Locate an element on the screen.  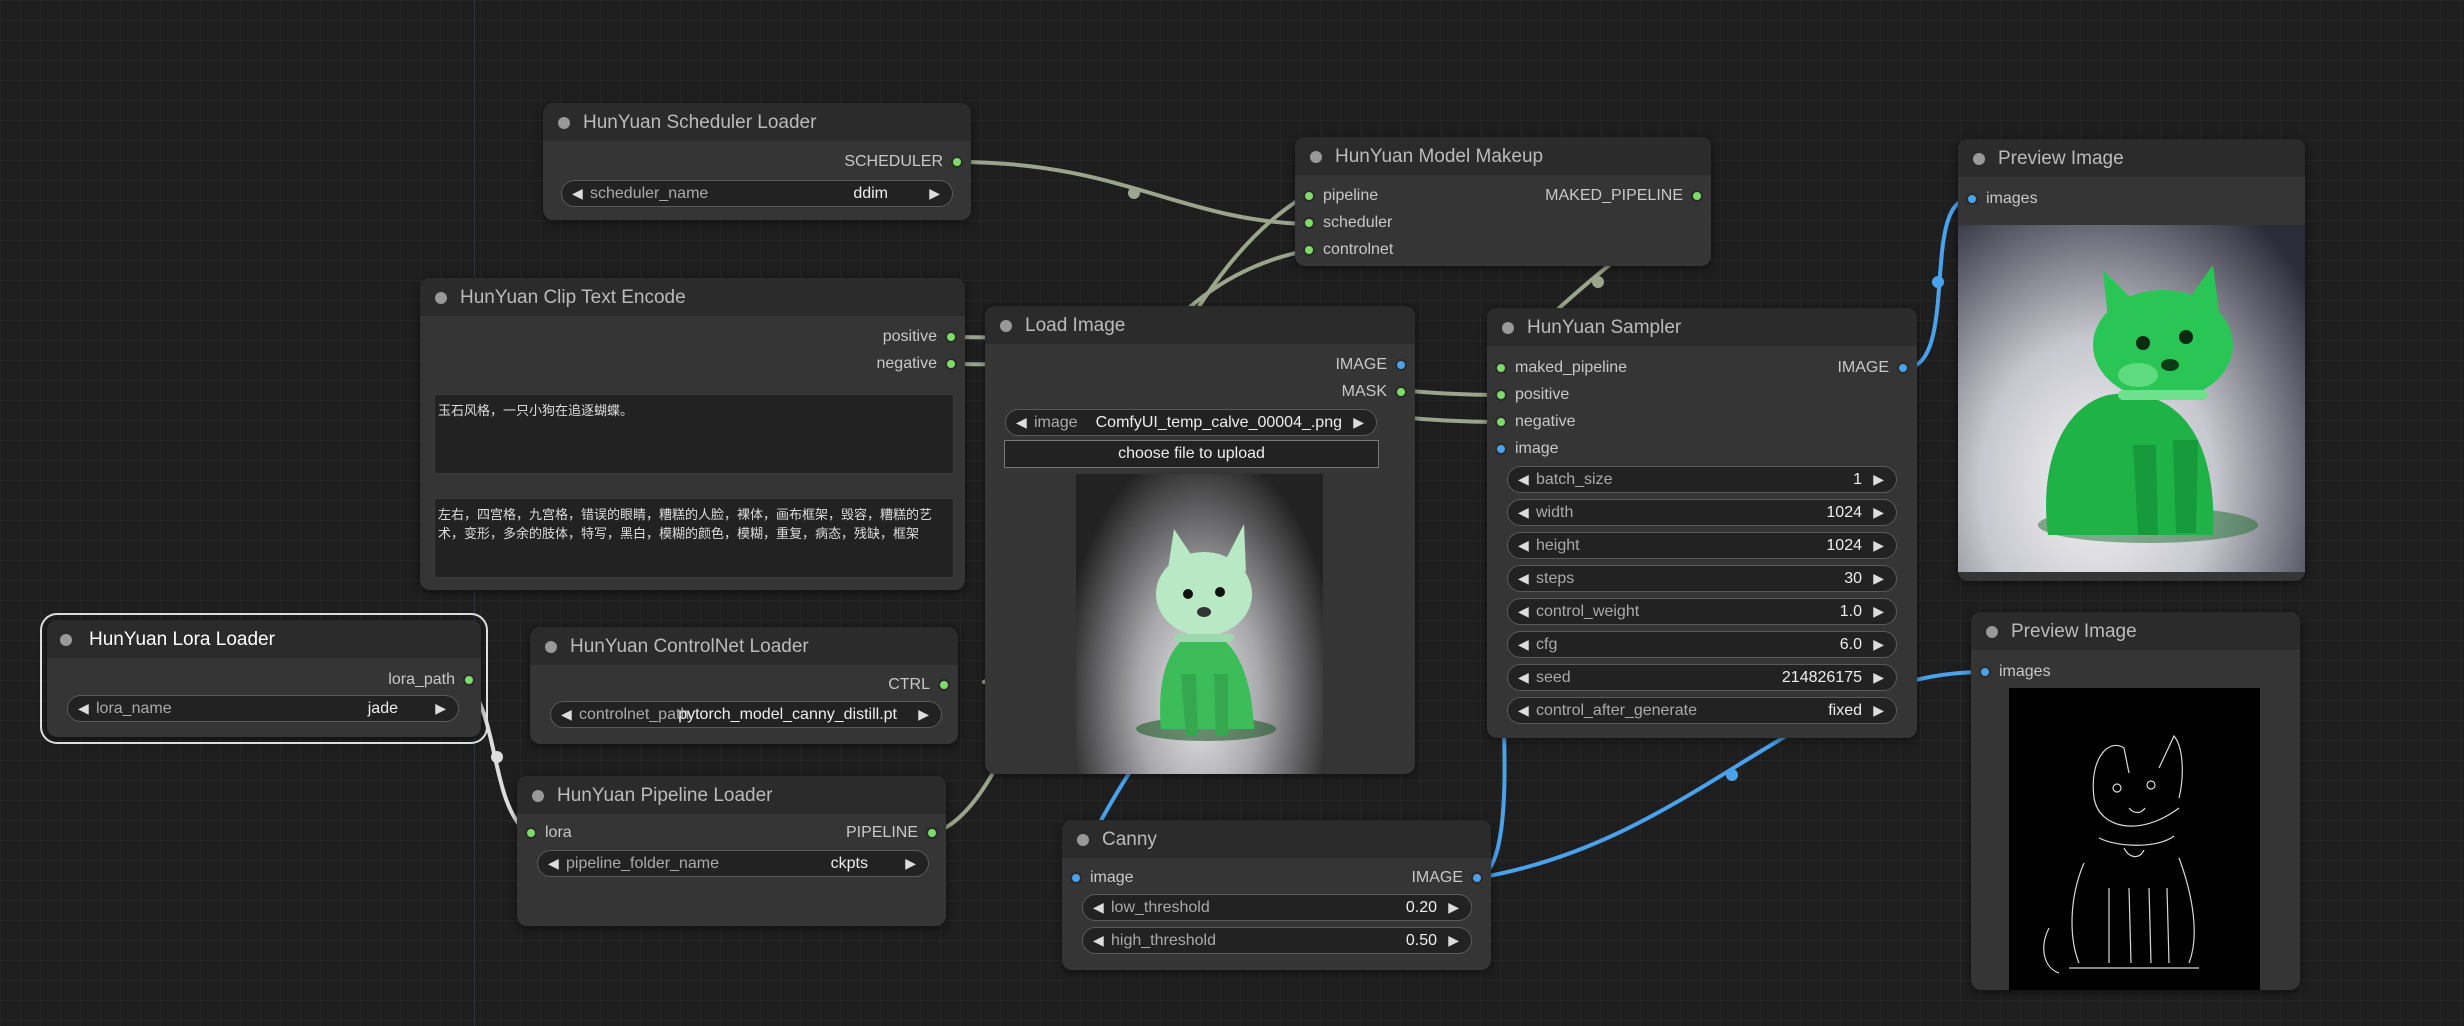
batch-size-number: ◀ batch_size 1 ▶ is located at coordinates (1702, 479).